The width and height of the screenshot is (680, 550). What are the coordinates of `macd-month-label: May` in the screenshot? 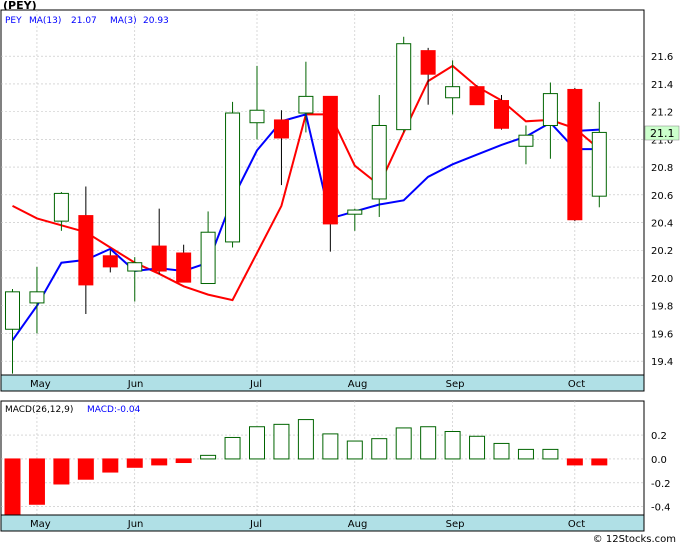 It's located at (40, 524).